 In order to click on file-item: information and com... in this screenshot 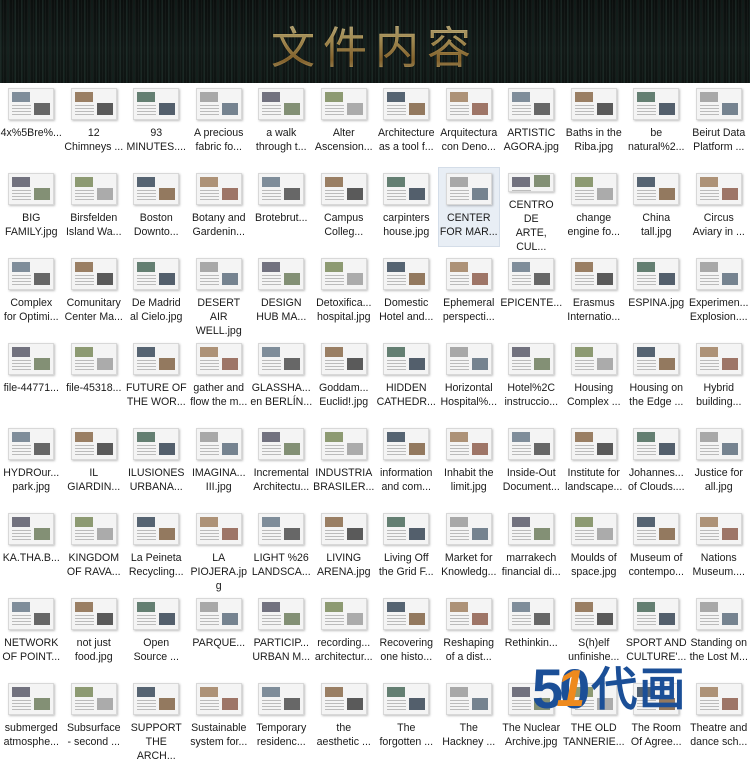, I will do `click(406, 466)`.